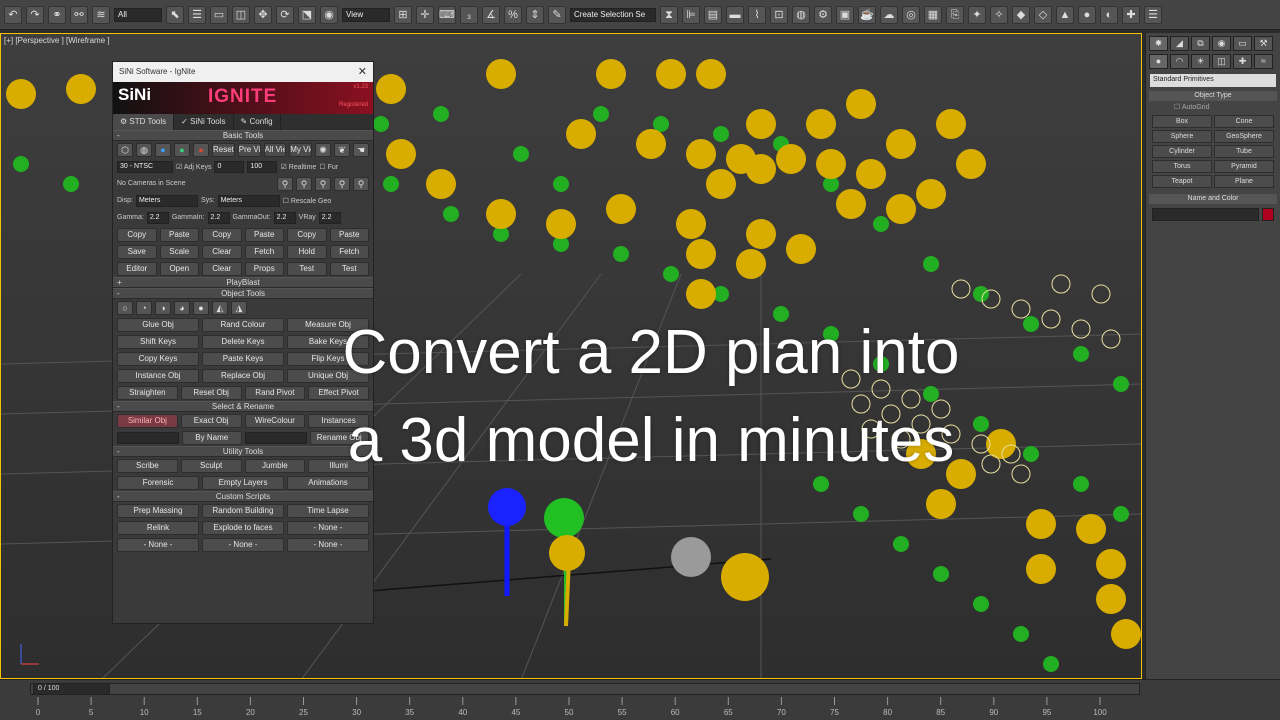 The width and height of the screenshot is (1280, 720). What do you see at coordinates (137, 251) in the screenshot?
I see `save-button: Save` at bounding box center [137, 251].